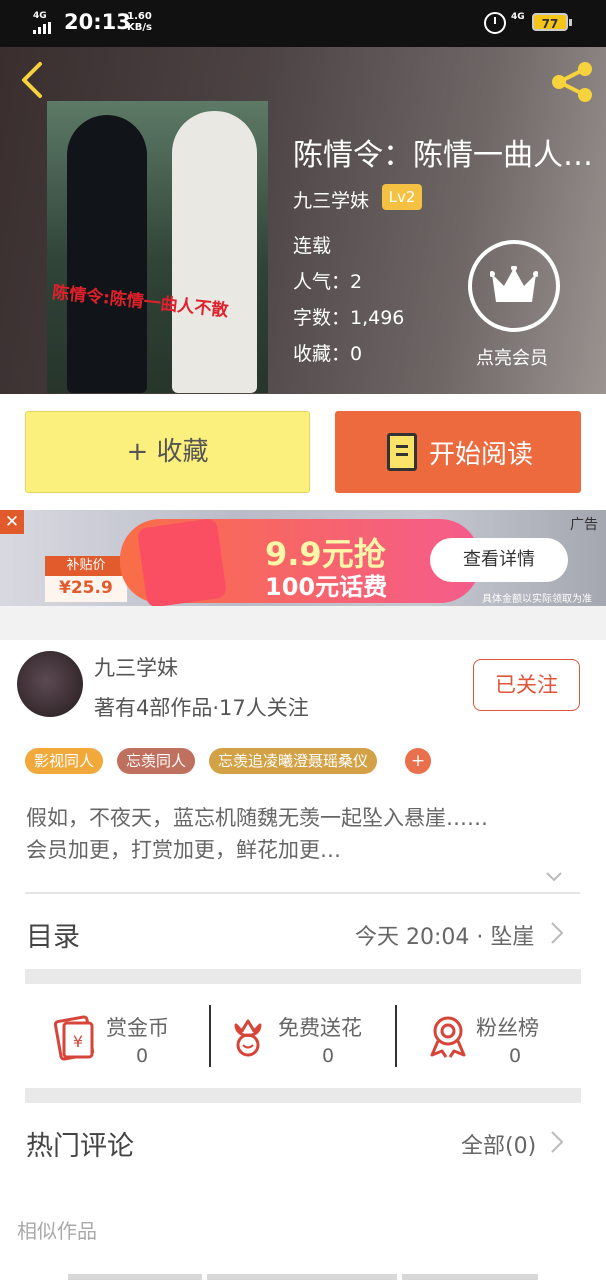  I want to click on book-favorites: 收藏：0, so click(328, 354).